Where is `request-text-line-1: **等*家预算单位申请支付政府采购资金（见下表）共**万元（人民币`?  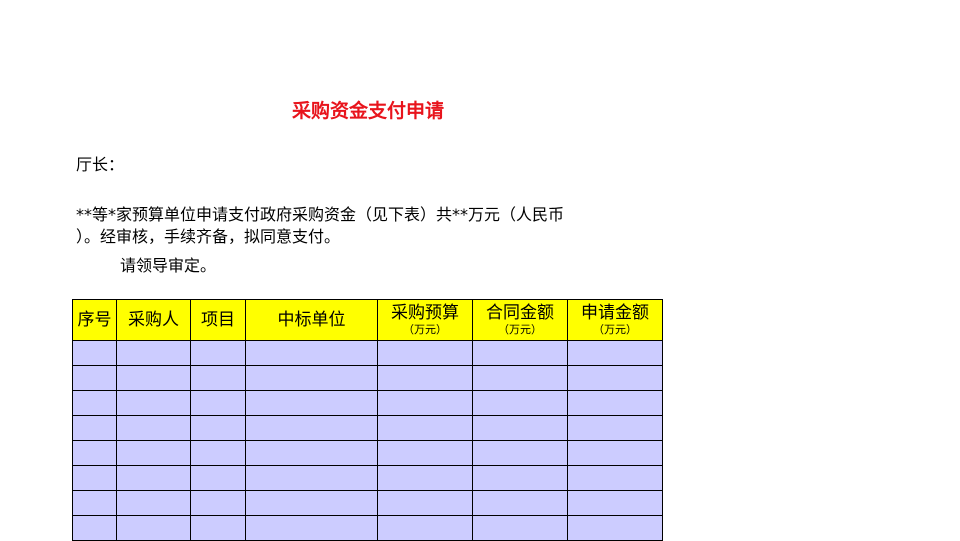
request-text-line-1: **等*家预算单位申请支付政府采购资金（见下表）共**万元（人民币 is located at coordinates (320, 214).